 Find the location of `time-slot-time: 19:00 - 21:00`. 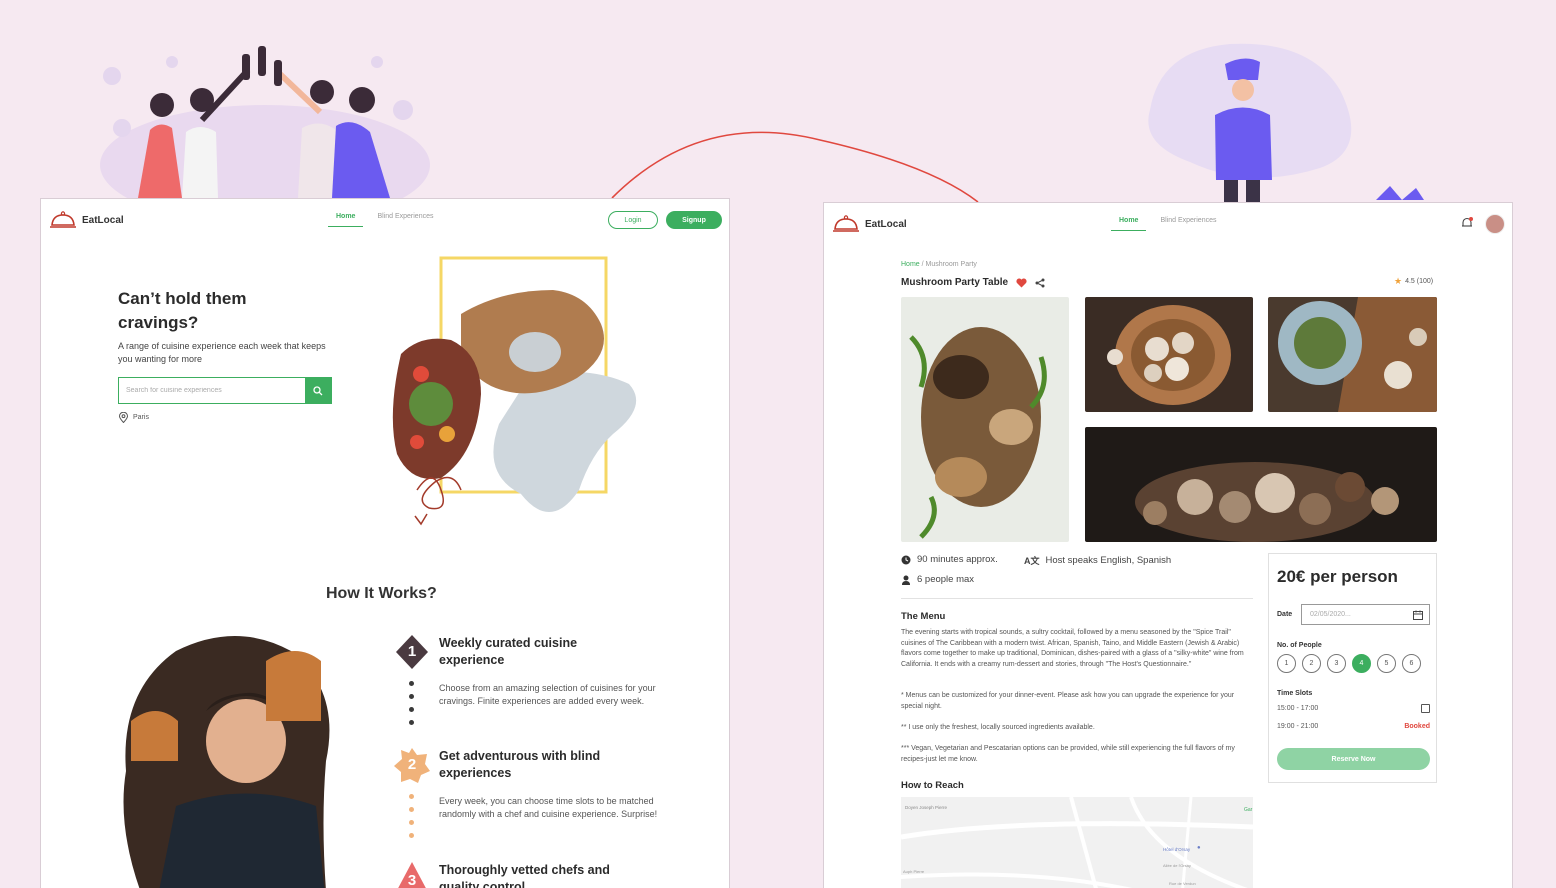

time-slot-time: 19:00 - 21:00 is located at coordinates (1298, 726).